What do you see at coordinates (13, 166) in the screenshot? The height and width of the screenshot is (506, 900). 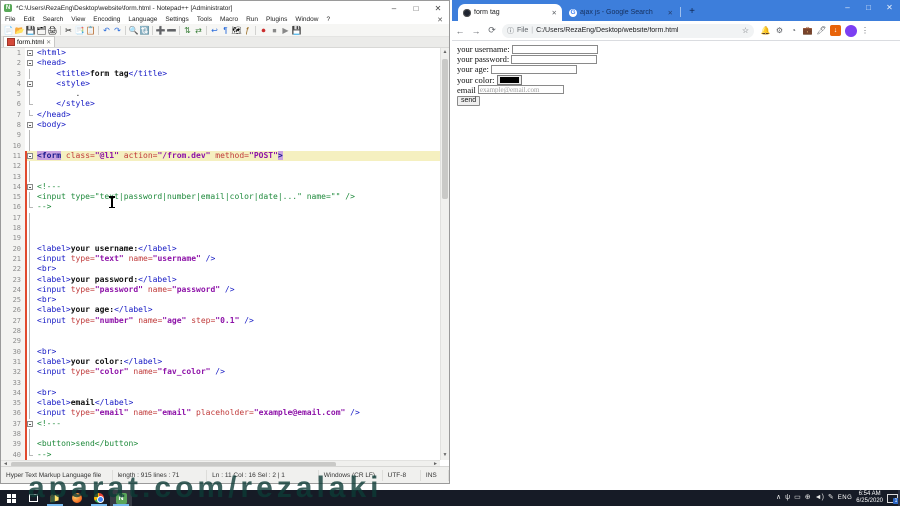 I see `line-number: 12` at bounding box center [13, 166].